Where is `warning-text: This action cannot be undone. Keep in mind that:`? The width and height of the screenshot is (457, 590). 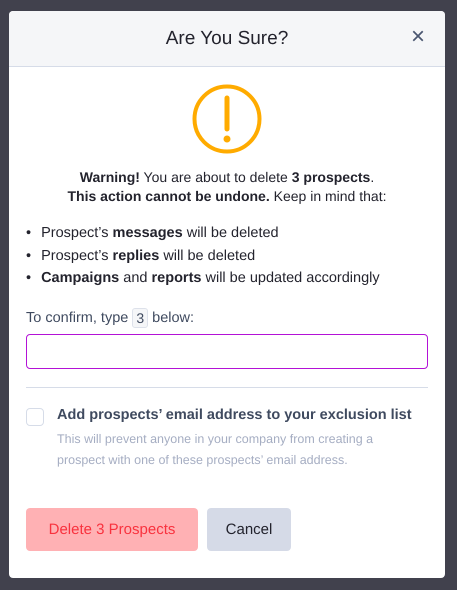 warning-text: This action cannot be undone. Keep in mind that: is located at coordinates (227, 196).